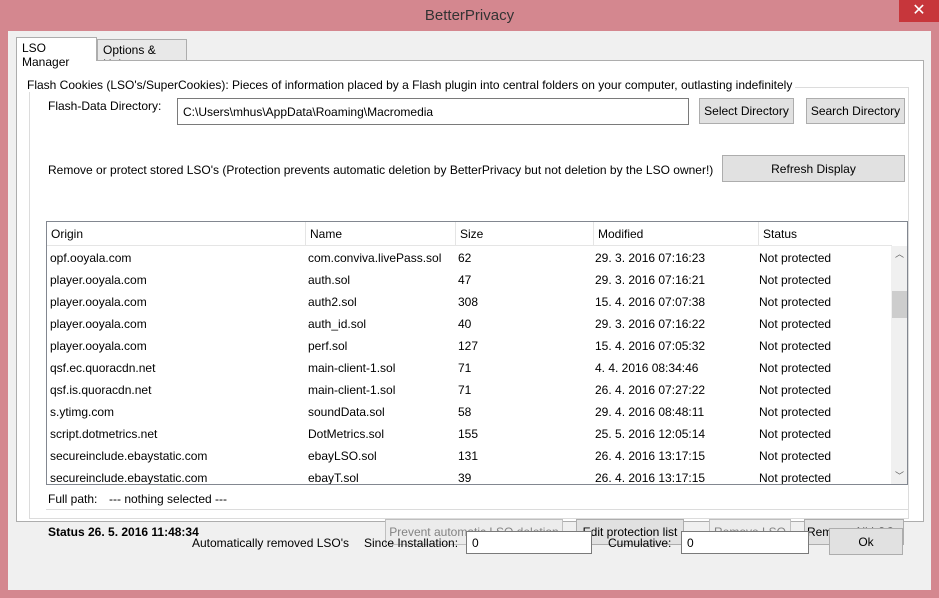 Image resolution: width=939 pixels, height=598 pixels. I want to click on cumulative-label: Cumulative:, so click(640, 543).